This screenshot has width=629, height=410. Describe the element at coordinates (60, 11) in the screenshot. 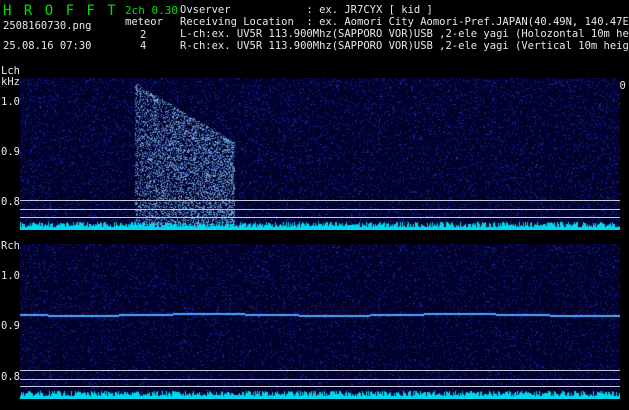

I see `app-title: H R O F F T` at that location.